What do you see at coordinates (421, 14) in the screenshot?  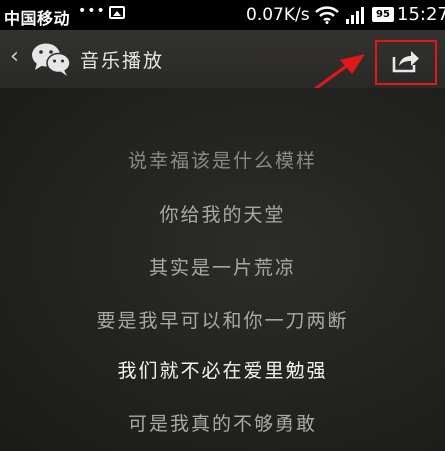 I see `status-time: 15:27` at bounding box center [421, 14].